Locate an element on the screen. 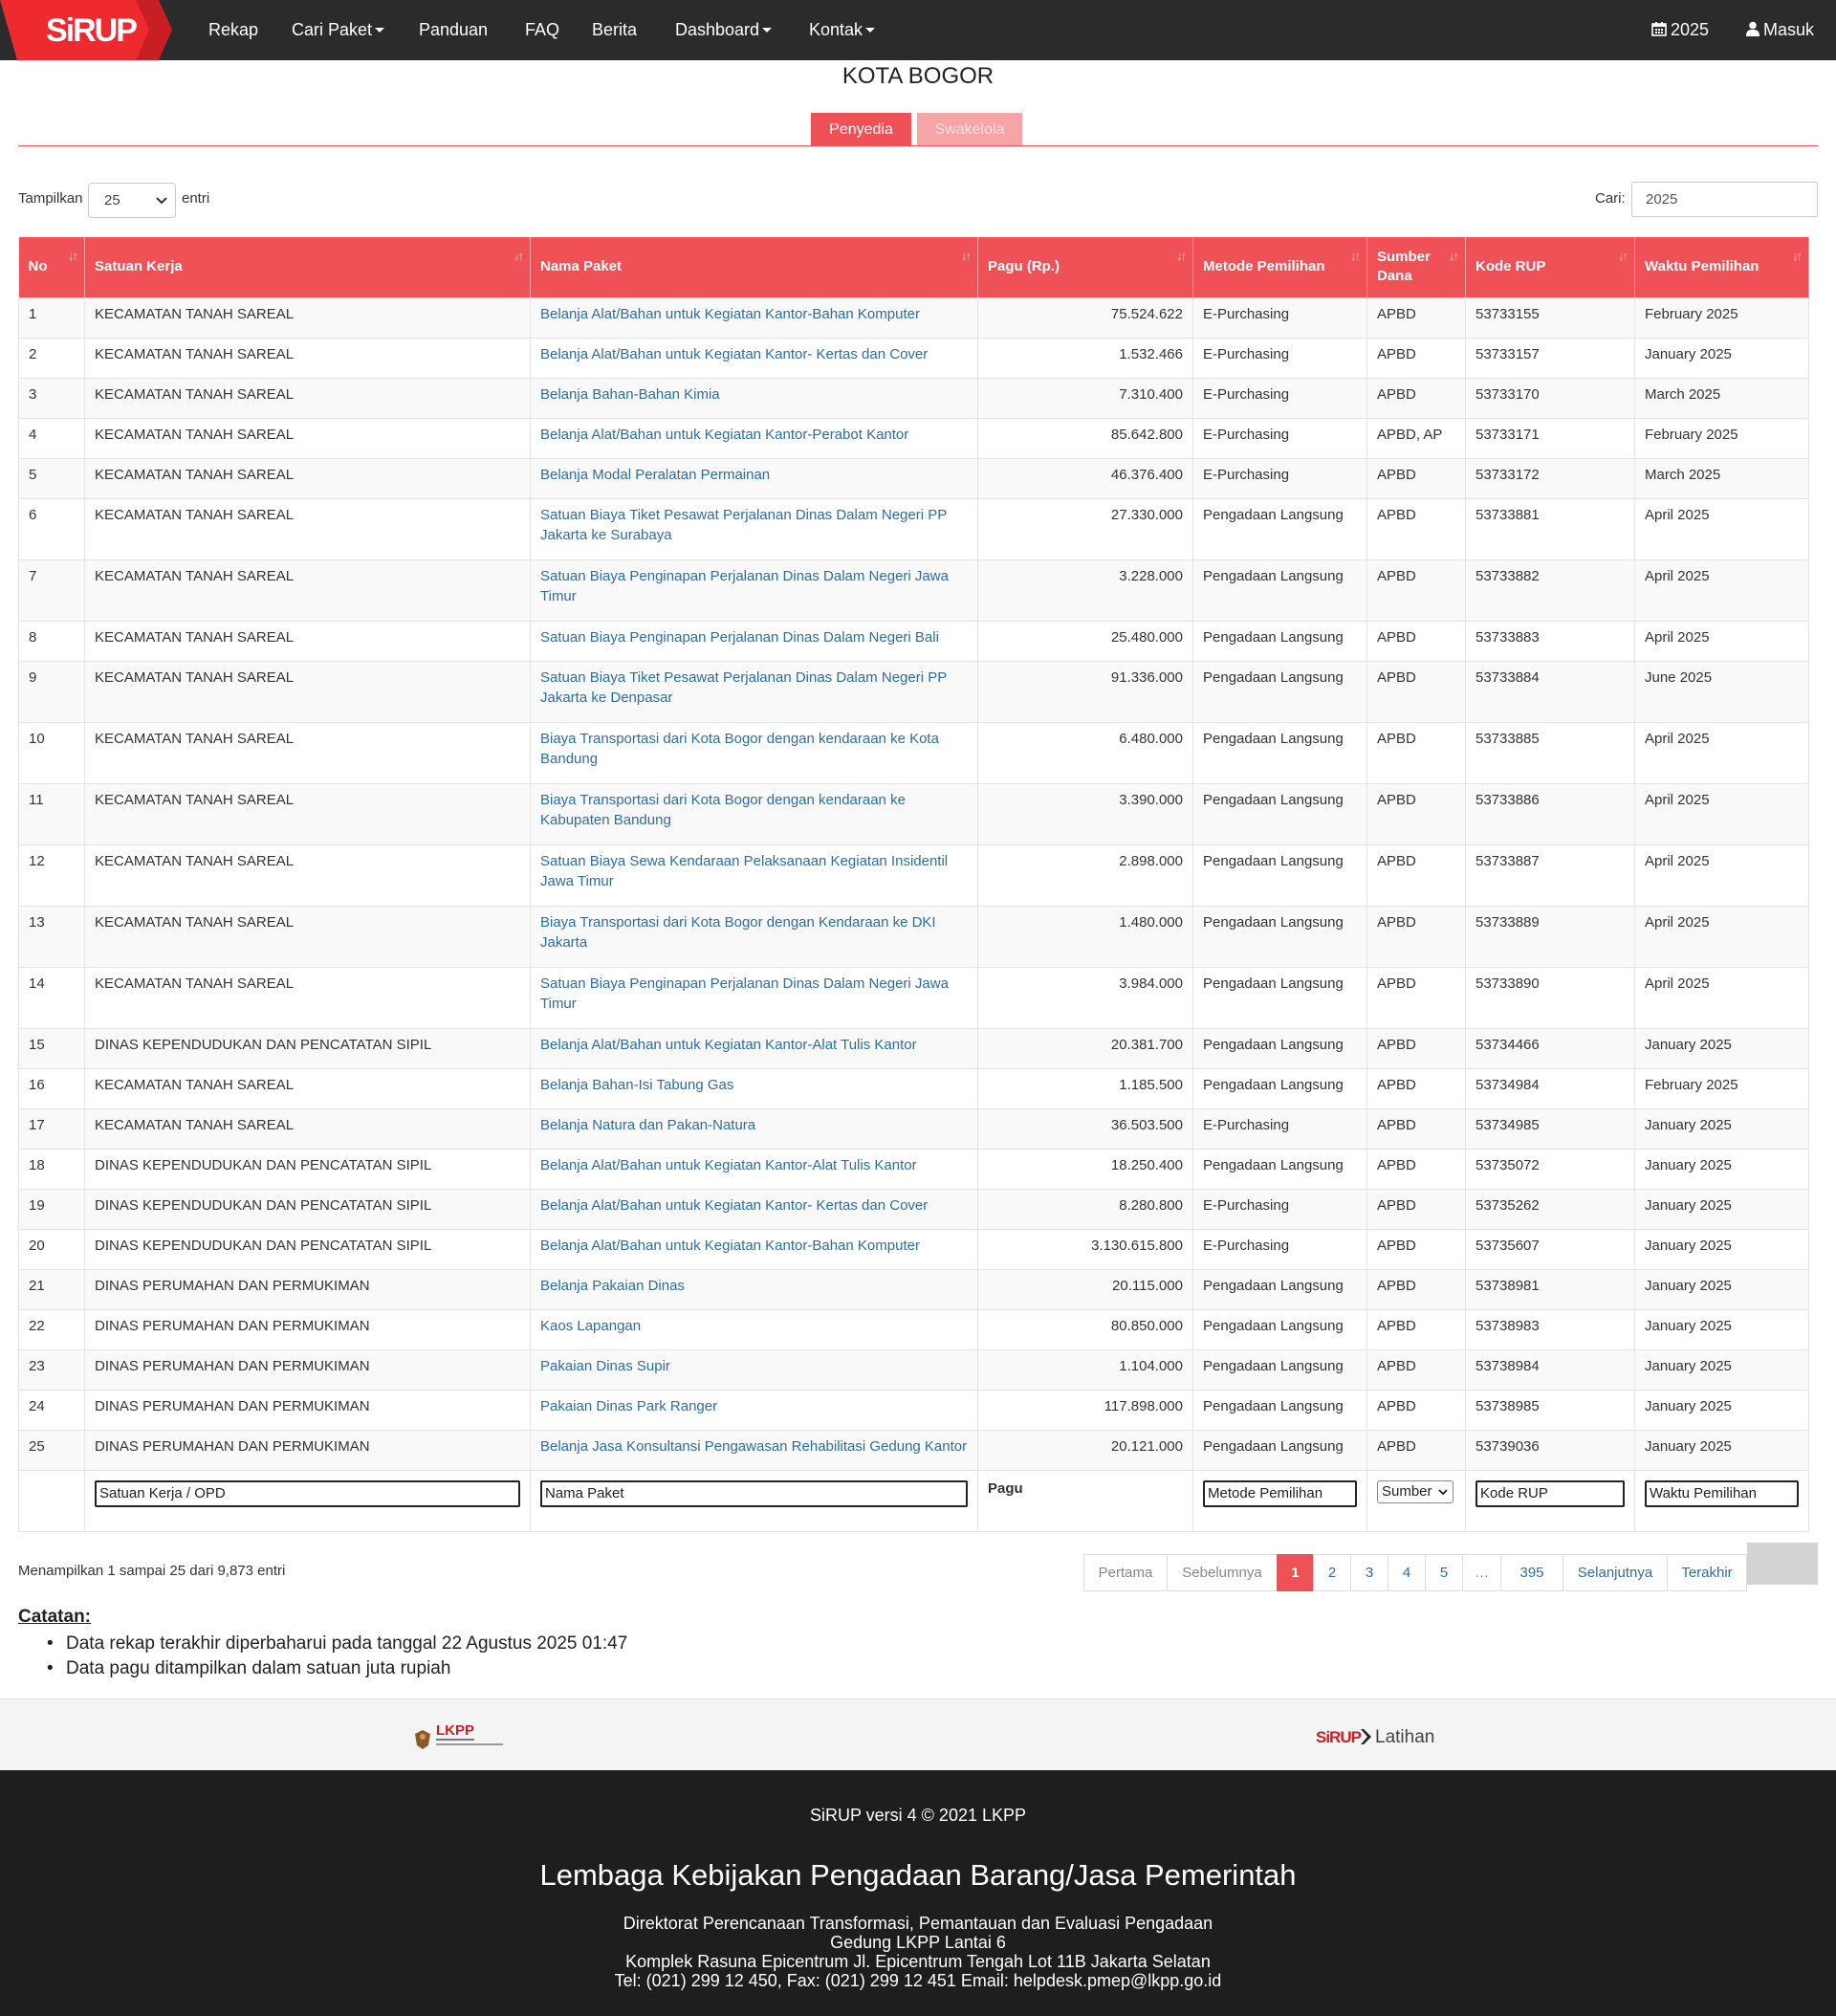 This screenshot has width=1836, height=2016. pagination-extra-button is located at coordinates (1782, 1564).